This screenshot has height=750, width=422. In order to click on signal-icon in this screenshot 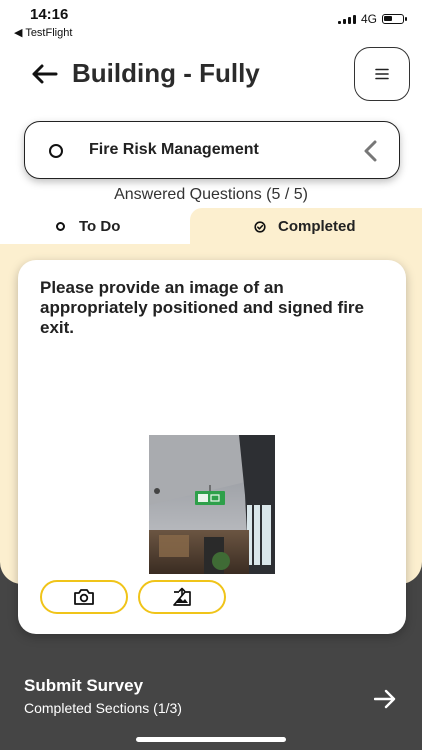, I will do `click(346, 19)`.